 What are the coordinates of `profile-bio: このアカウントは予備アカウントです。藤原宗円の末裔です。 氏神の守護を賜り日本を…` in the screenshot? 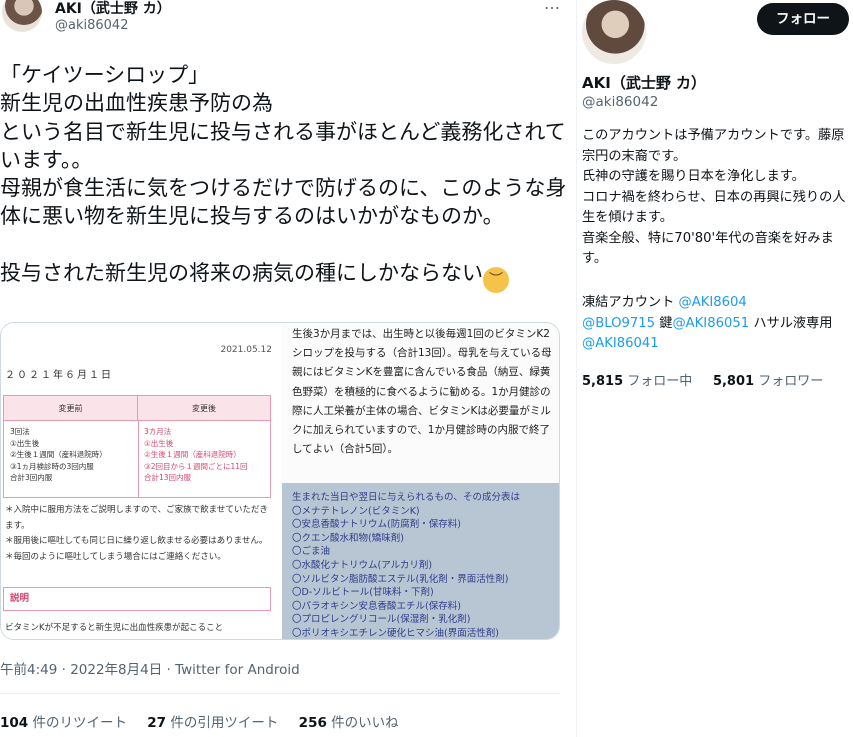 It's located at (714, 197).